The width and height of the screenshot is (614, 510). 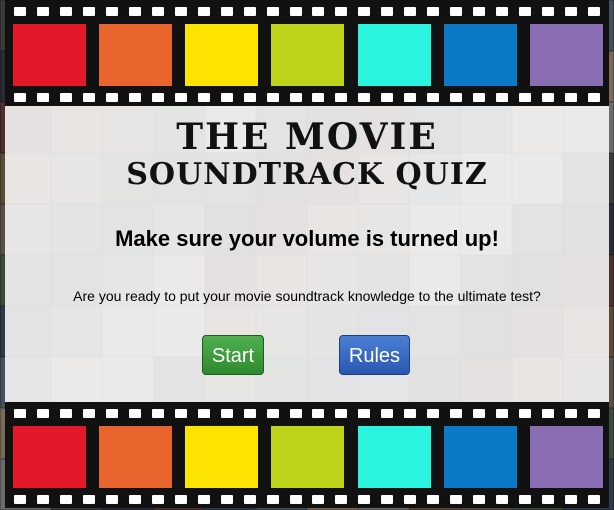 I want to click on game-title: THE MOVIE, so click(x=307, y=137).